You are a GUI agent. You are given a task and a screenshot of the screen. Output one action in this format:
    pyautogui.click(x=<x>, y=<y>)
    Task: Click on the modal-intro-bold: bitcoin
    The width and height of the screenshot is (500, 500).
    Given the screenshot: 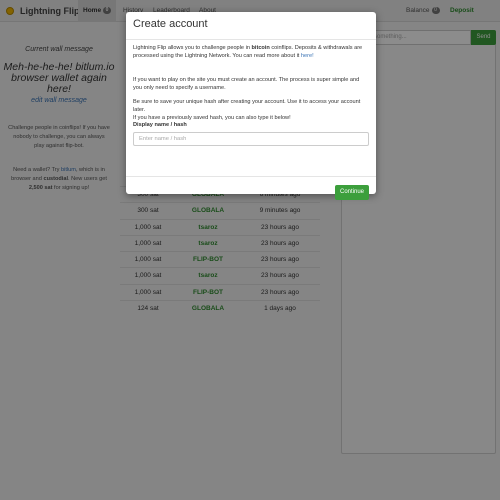 What is the action you would take?
    pyautogui.click(x=260, y=48)
    